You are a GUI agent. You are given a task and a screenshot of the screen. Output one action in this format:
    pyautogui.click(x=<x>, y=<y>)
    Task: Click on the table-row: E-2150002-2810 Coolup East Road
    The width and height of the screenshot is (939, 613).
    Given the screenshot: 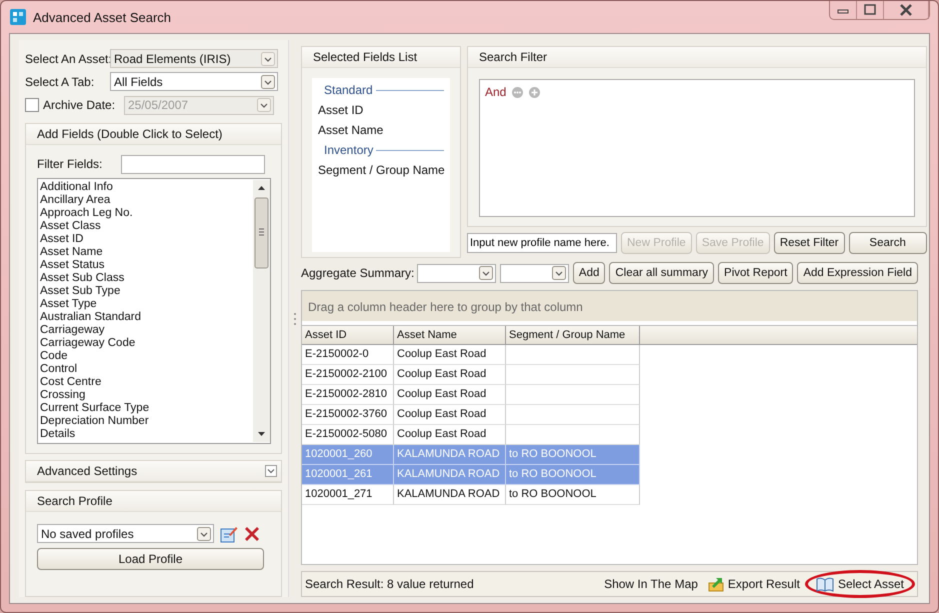 What is the action you would take?
    pyautogui.click(x=609, y=395)
    